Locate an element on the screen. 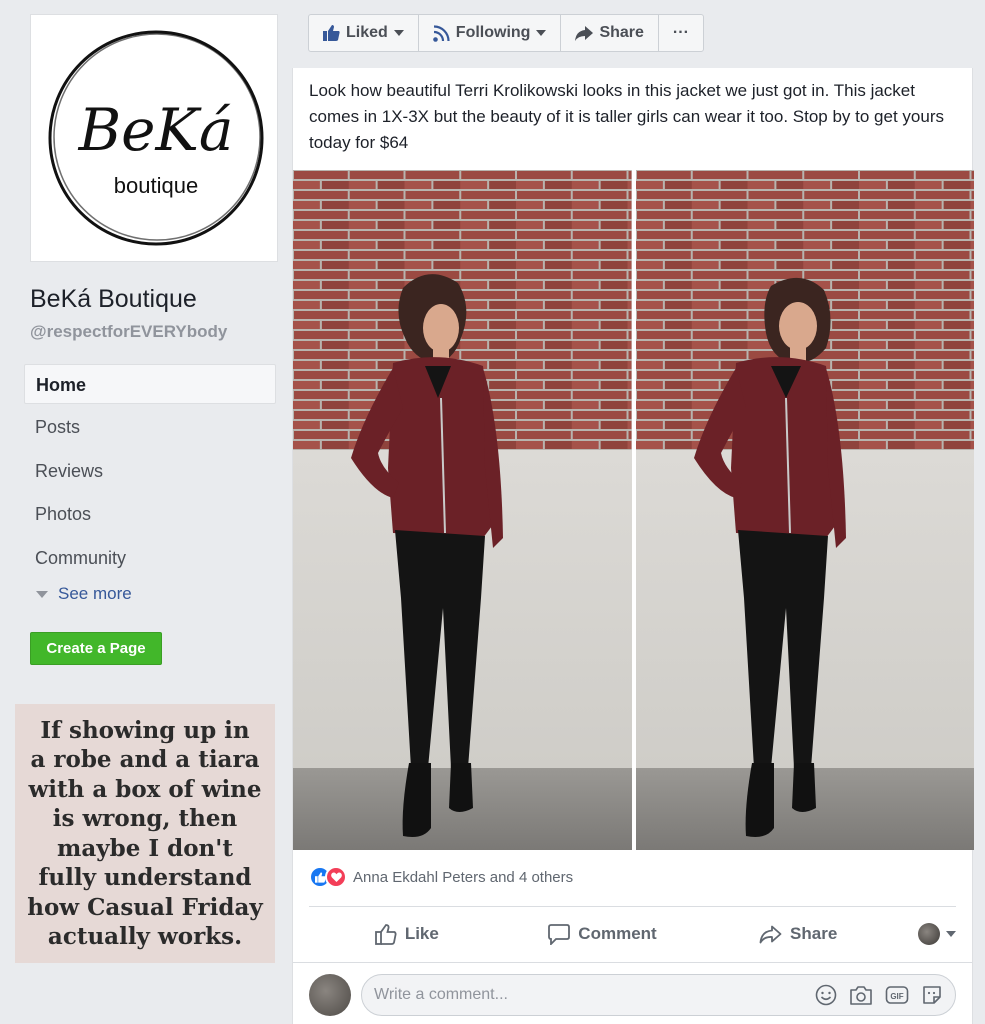 This screenshot has height=1024, width=985. svg-text: GIF is located at coordinates (896, 996).